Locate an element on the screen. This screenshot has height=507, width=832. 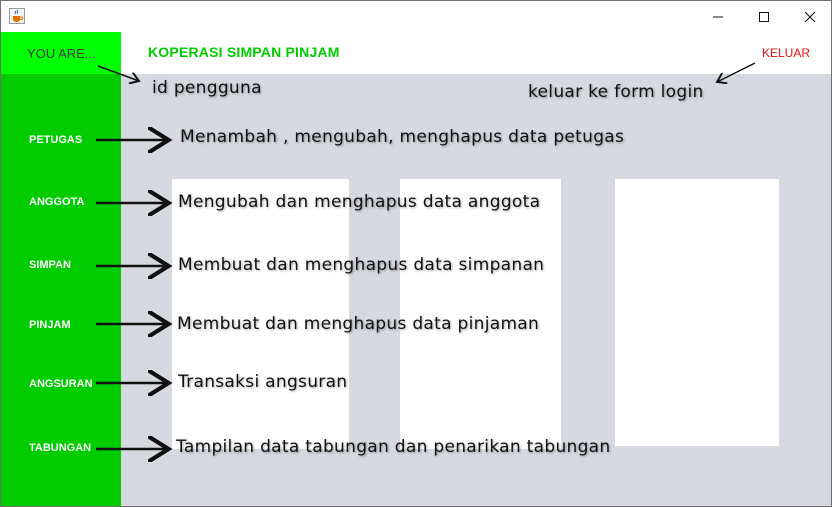
annotation-user-id: id pengguna is located at coordinates (207, 88).